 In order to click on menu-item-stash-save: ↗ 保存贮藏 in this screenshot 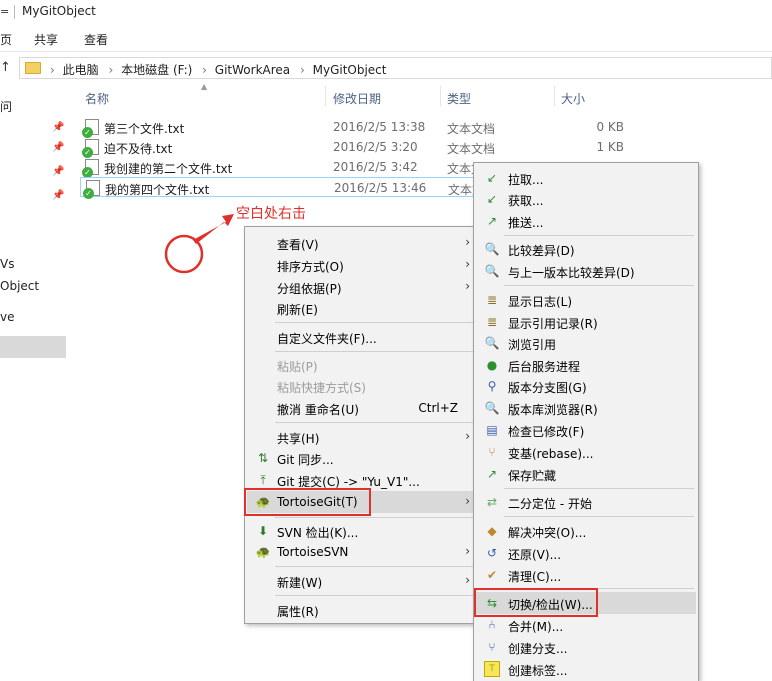, I will do `click(586, 474)`.